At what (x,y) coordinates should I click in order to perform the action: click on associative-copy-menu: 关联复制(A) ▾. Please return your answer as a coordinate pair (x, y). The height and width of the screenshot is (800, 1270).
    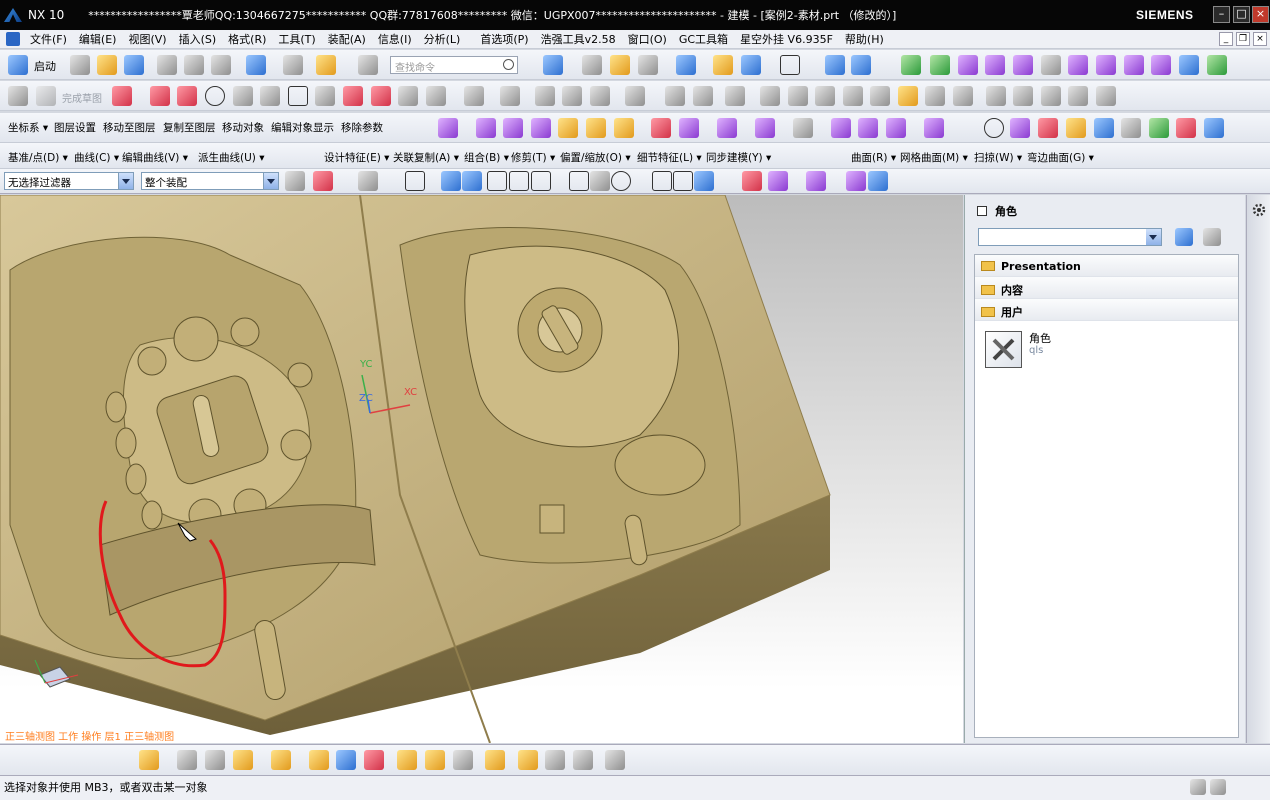
    Looking at the image, I should click on (426, 157).